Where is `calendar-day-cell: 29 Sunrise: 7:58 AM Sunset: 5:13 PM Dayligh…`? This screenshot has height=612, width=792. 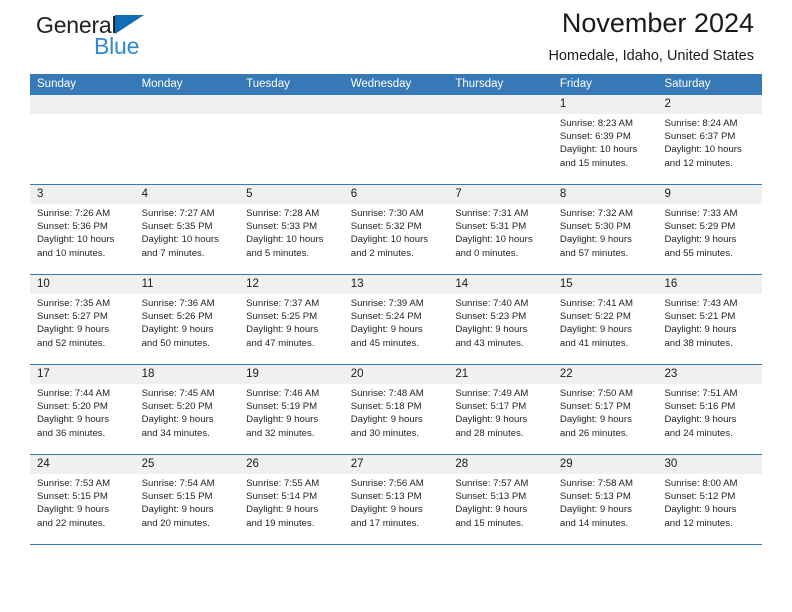
calendar-day-cell: 29 Sunrise: 7:58 AM Sunset: 5:13 PM Dayligh… is located at coordinates (605, 499).